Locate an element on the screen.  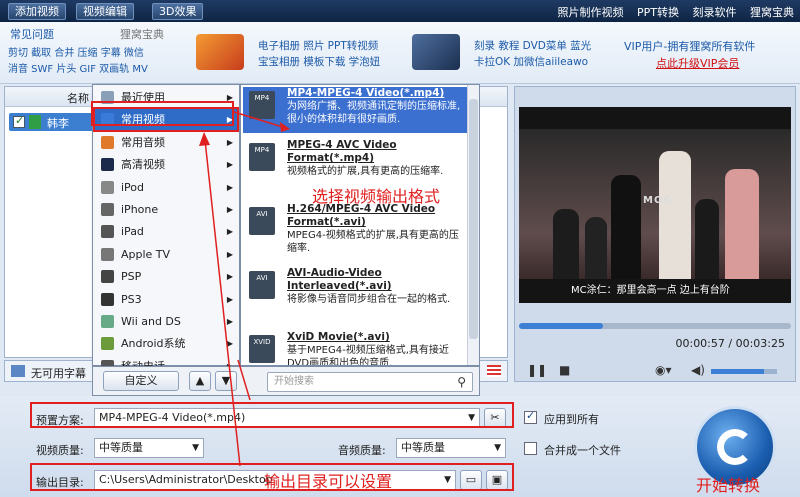
menu-item-audio: 常用音频 ▶ is located at coordinates (166, 142).